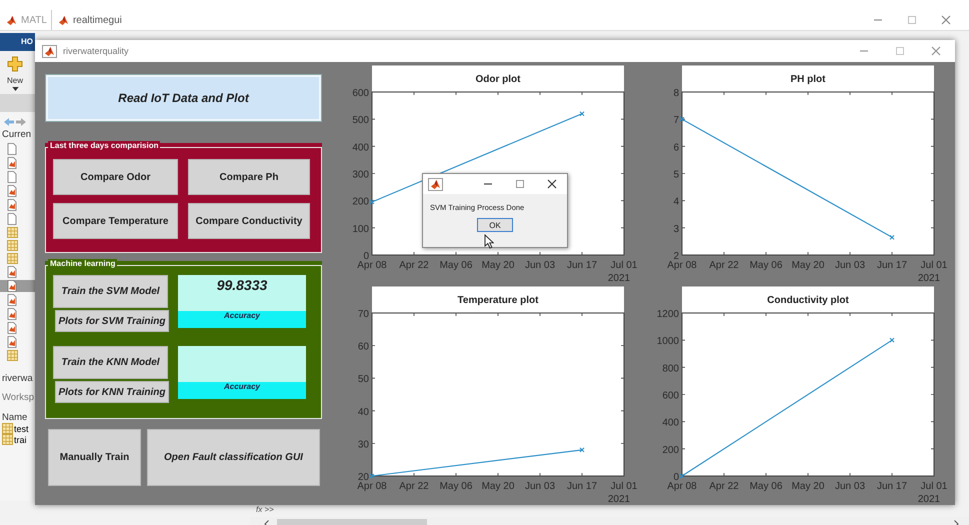 The image size is (969, 525). I want to click on chart-title: Conductivity plot, so click(808, 300).